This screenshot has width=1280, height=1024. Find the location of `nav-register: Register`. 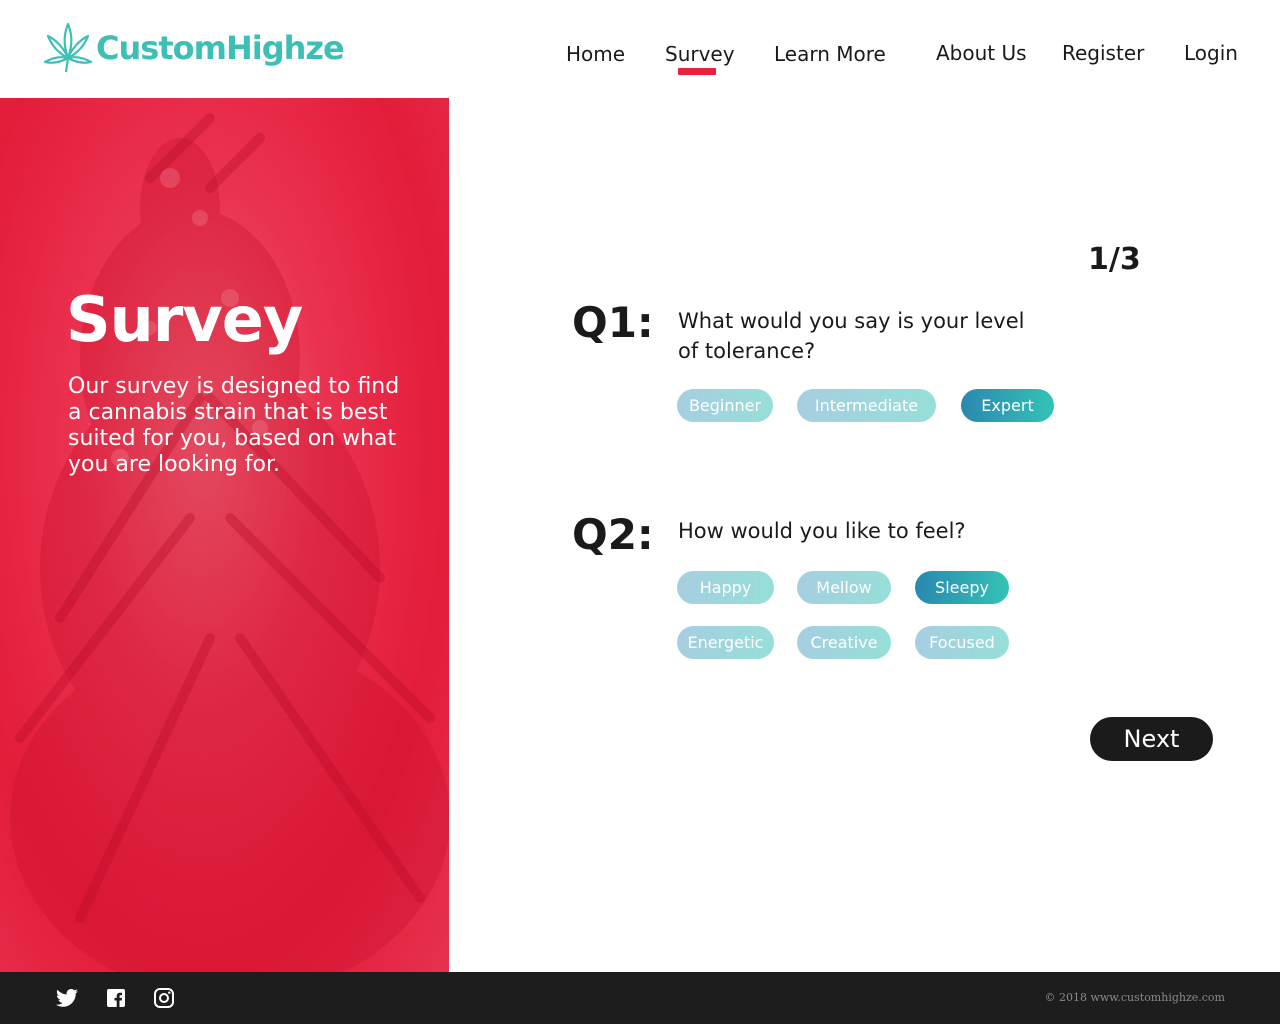

nav-register: Register is located at coordinates (1103, 53).